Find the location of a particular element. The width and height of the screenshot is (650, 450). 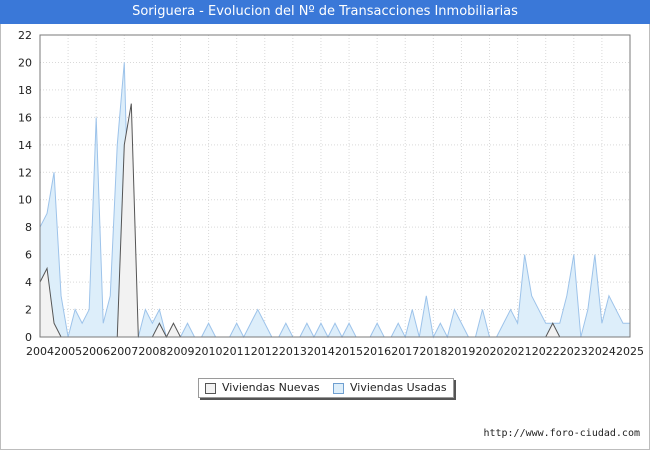

y-tick-label: 20 is located at coordinates (25, 62).